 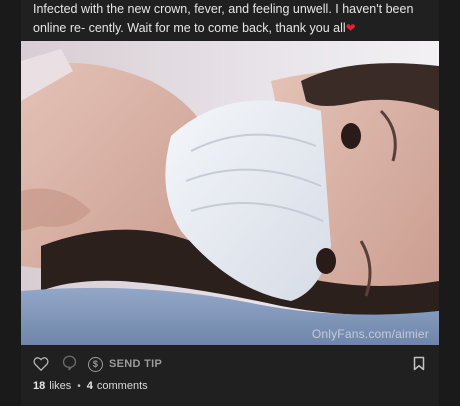 What do you see at coordinates (350, 28) in the screenshot?
I see `heart-emoji: ❤` at bounding box center [350, 28].